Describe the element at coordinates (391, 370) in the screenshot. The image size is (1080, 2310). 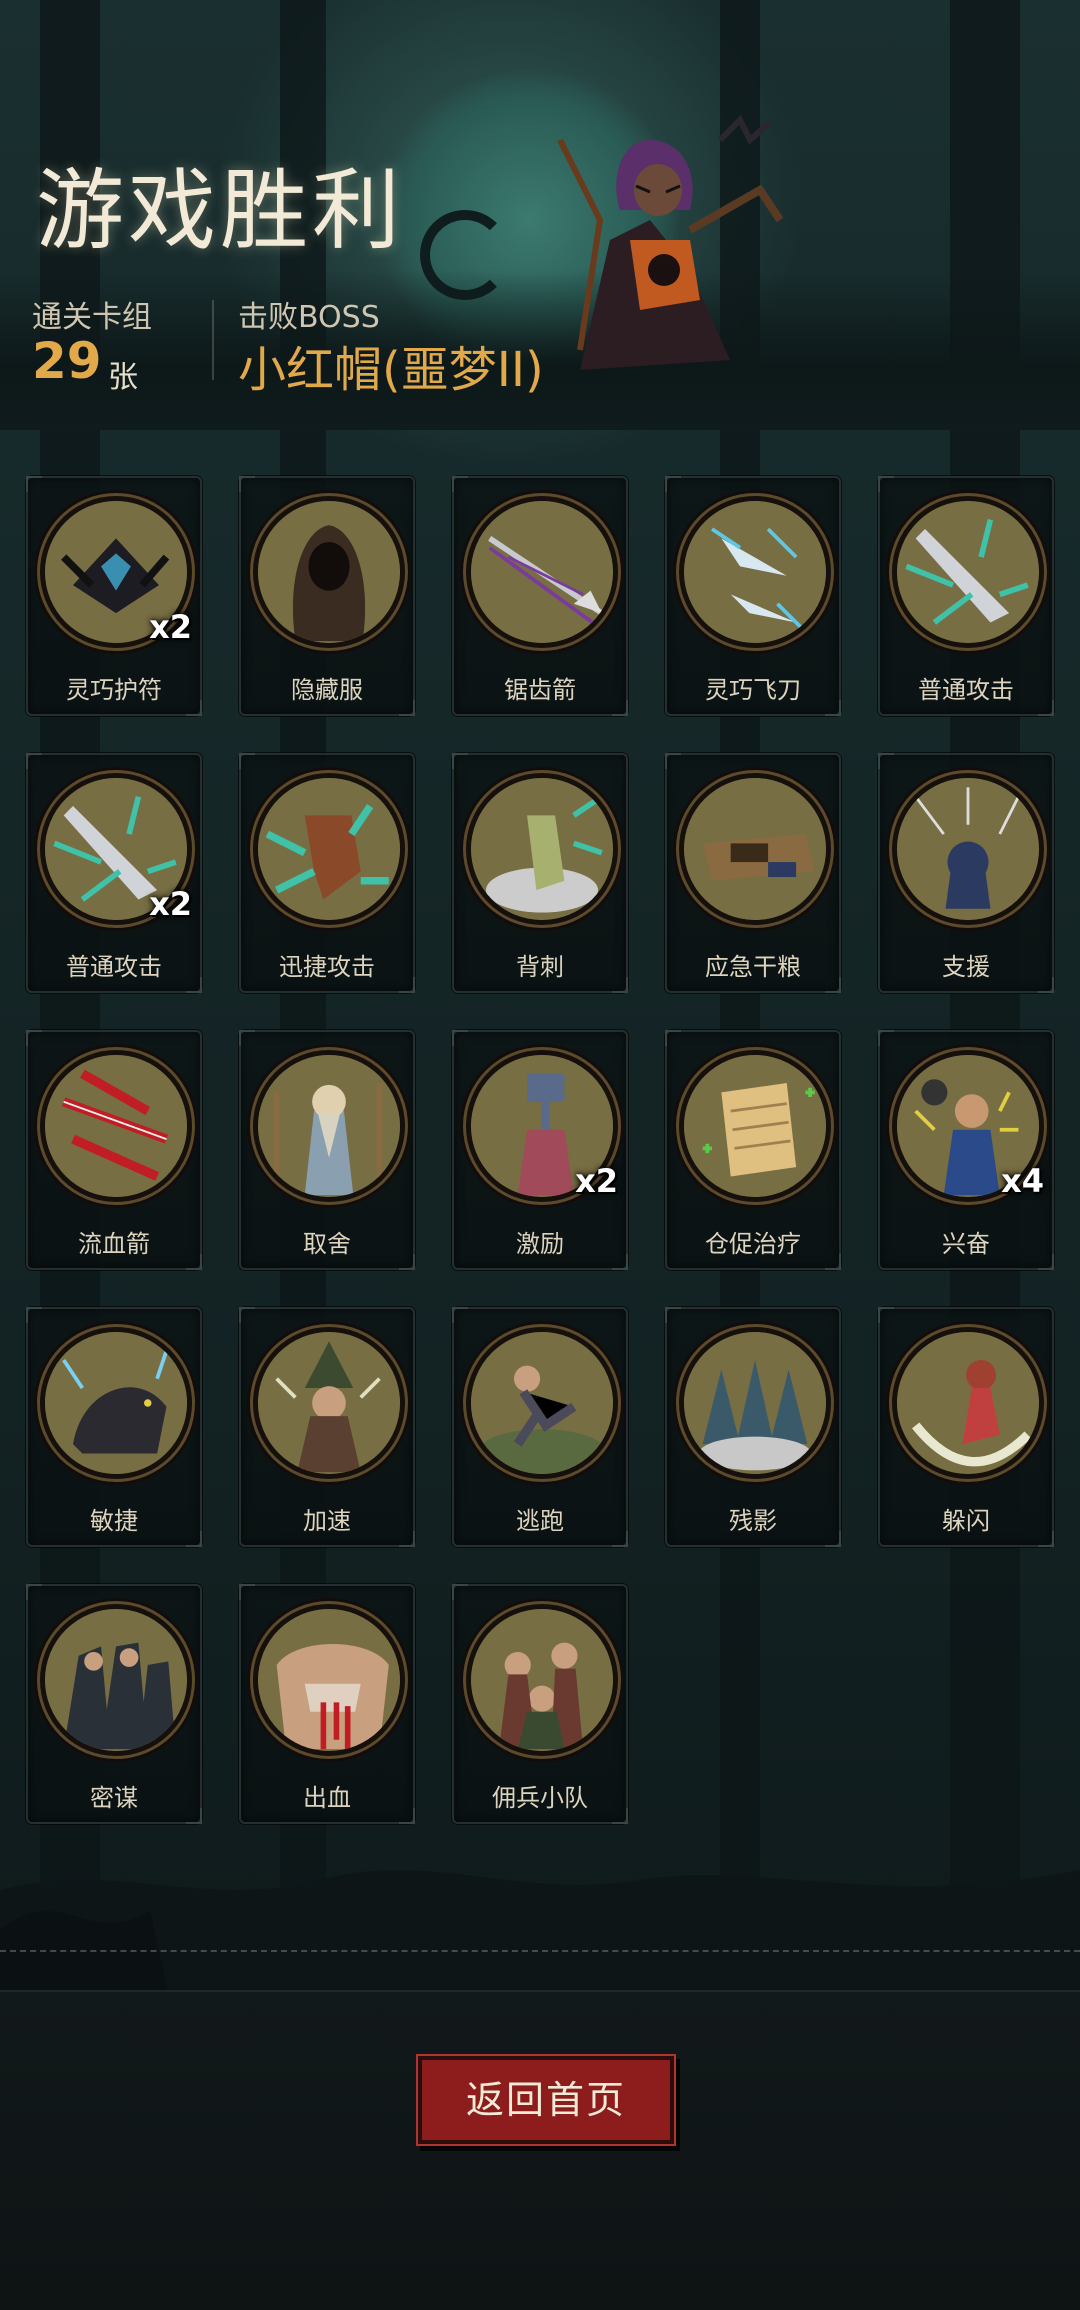
I see `boss-name: 小红帽(噩梦II)` at that location.